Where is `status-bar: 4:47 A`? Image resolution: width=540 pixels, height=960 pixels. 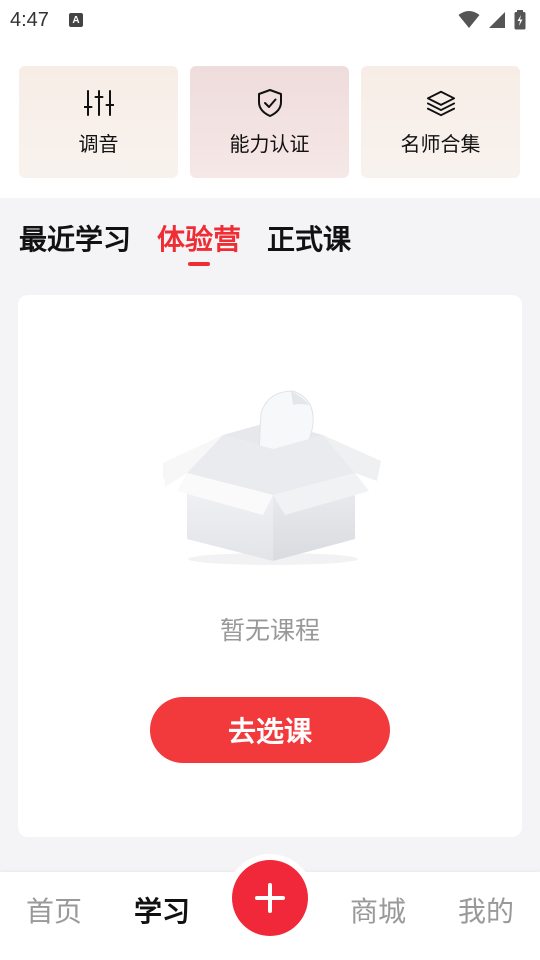 status-bar: 4:47 A is located at coordinates (270, 20).